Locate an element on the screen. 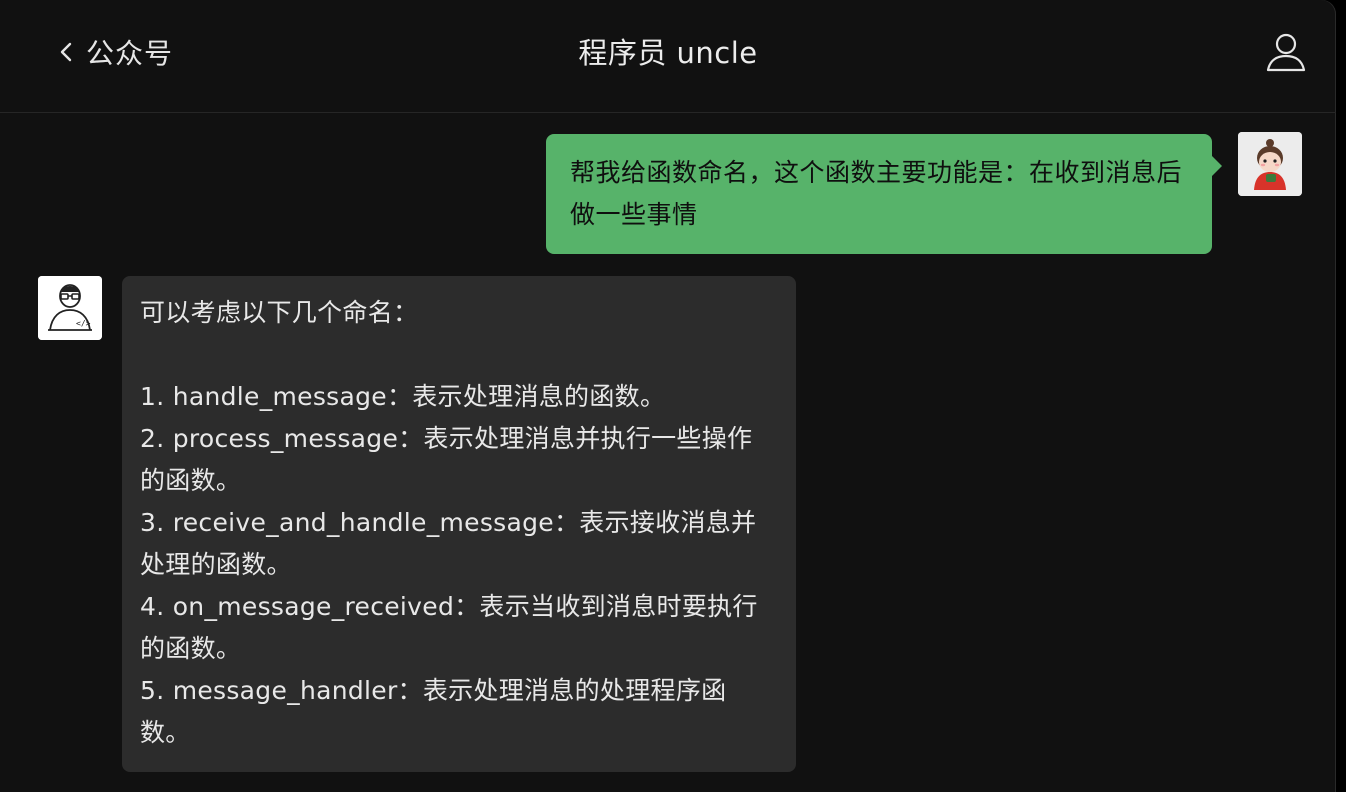 This screenshot has height=792, width=1346. girl-avatar-icon is located at coordinates (1270, 164).